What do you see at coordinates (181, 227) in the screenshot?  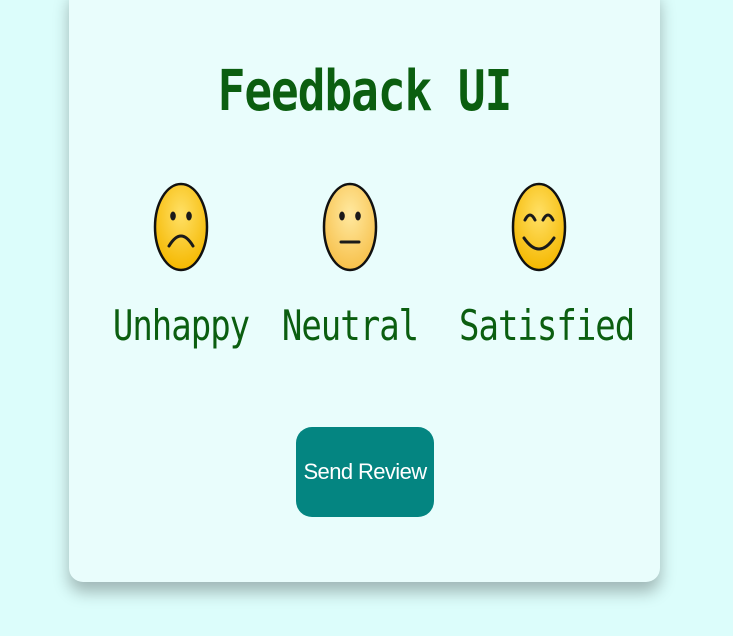 I see `sad-face-icon` at bounding box center [181, 227].